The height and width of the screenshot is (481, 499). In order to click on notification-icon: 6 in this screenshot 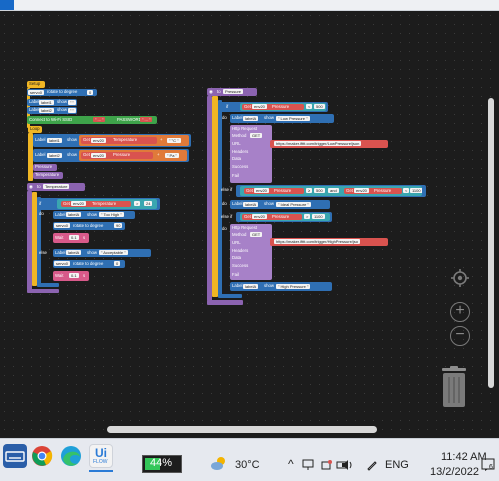, I will do `click(488, 465)`.